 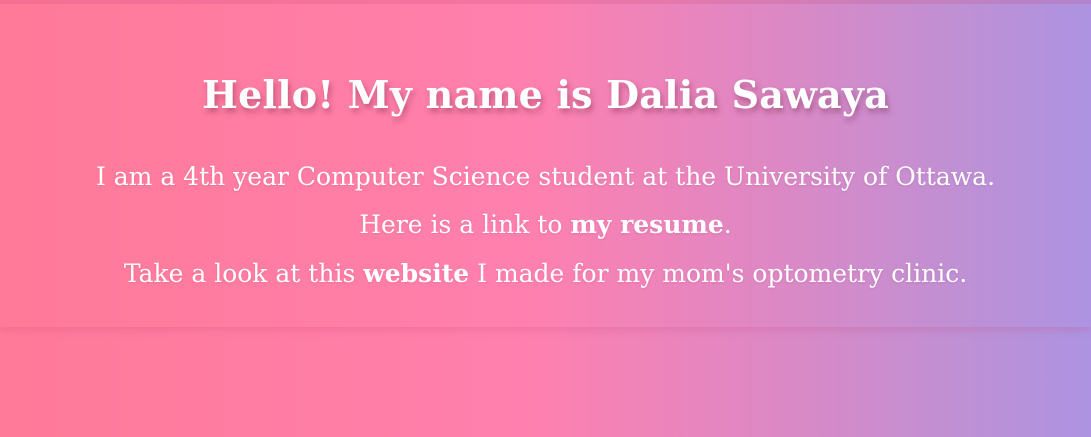 What do you see at coordinates (416, 273) in the screenshot?
I see `website-link: website` at bounding box center [416, 273].